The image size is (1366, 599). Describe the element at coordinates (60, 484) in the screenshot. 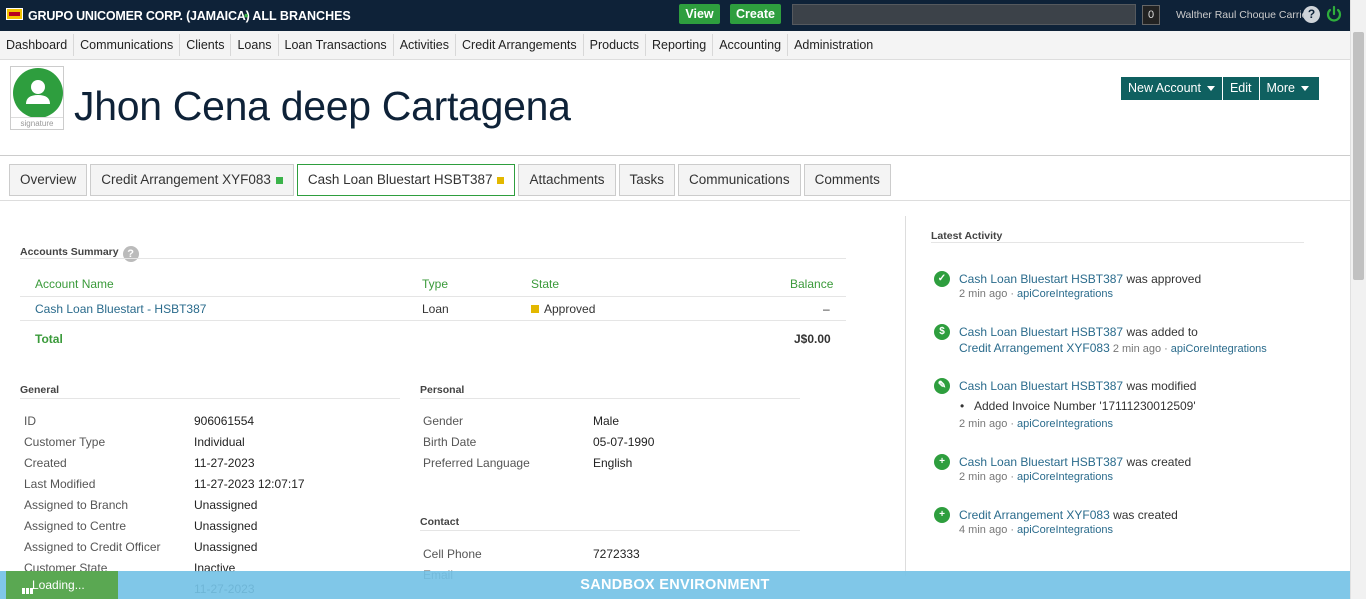

I see `field-label: Last Modified` at that location.